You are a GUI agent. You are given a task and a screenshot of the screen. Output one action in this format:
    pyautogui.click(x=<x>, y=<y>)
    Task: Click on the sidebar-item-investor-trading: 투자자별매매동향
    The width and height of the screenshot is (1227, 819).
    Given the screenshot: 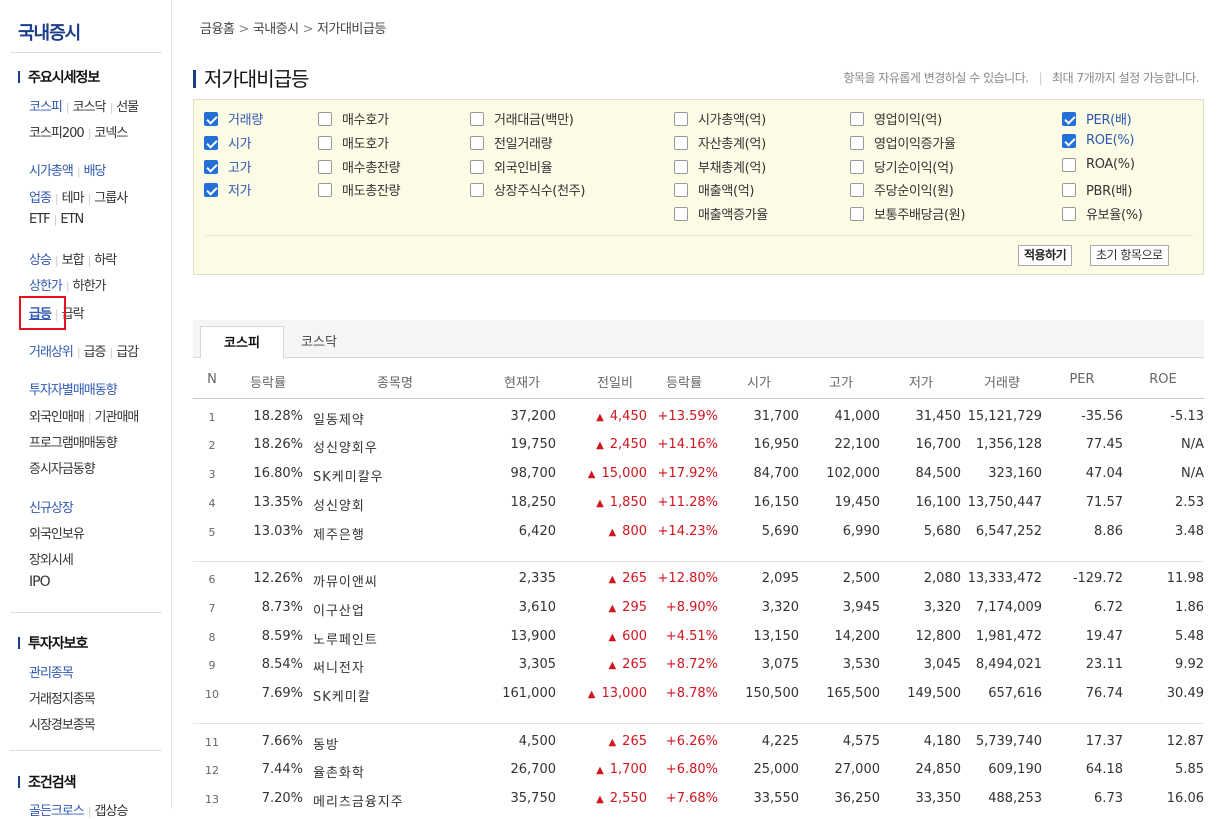 What is the action you would take?
    pyautogui.click(x=73, y=390)
    